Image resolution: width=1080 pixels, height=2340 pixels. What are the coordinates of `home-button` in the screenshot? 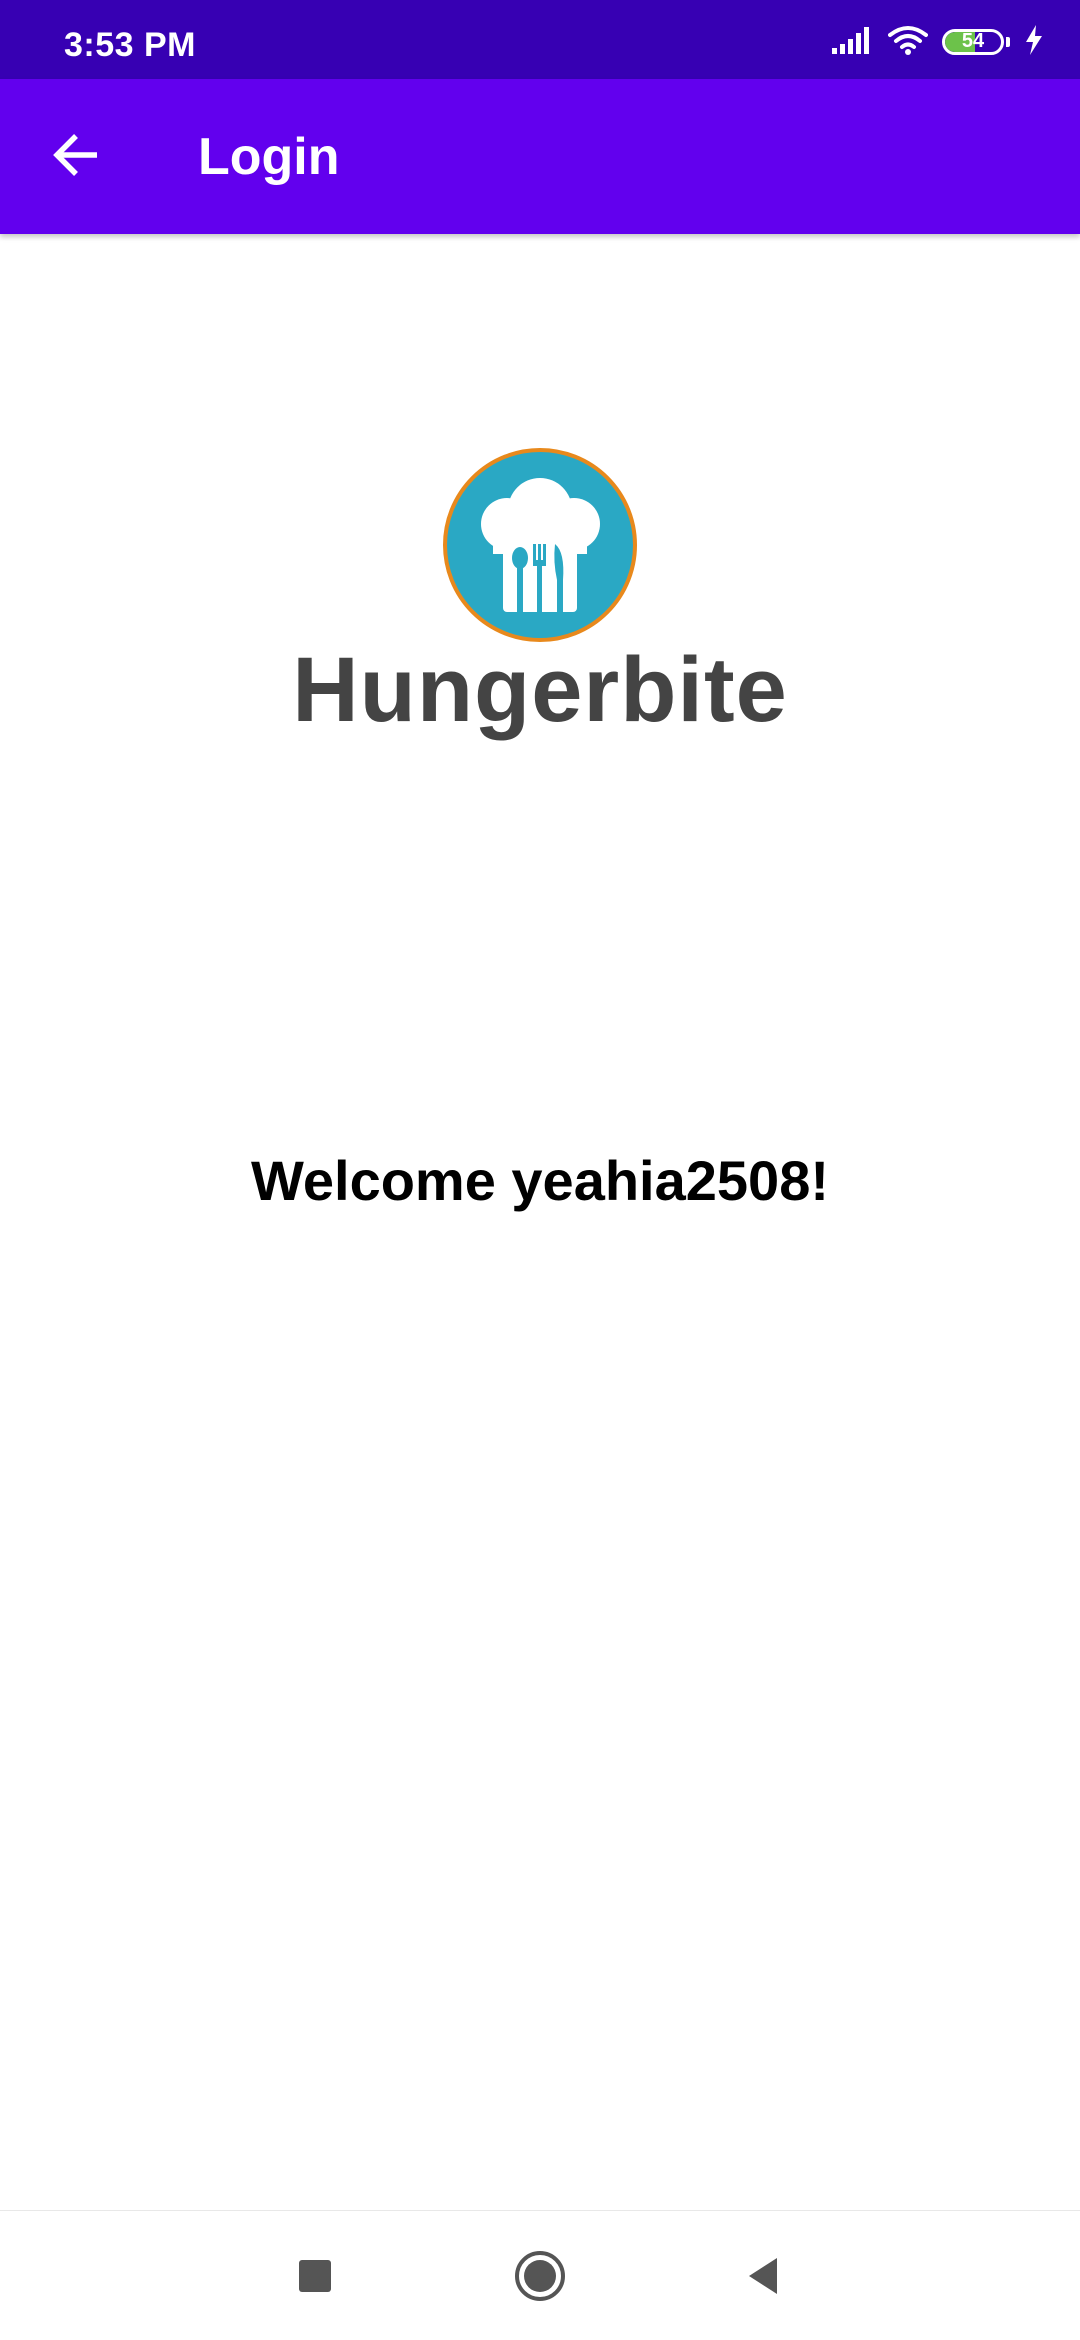 It's located at (540, 2278).